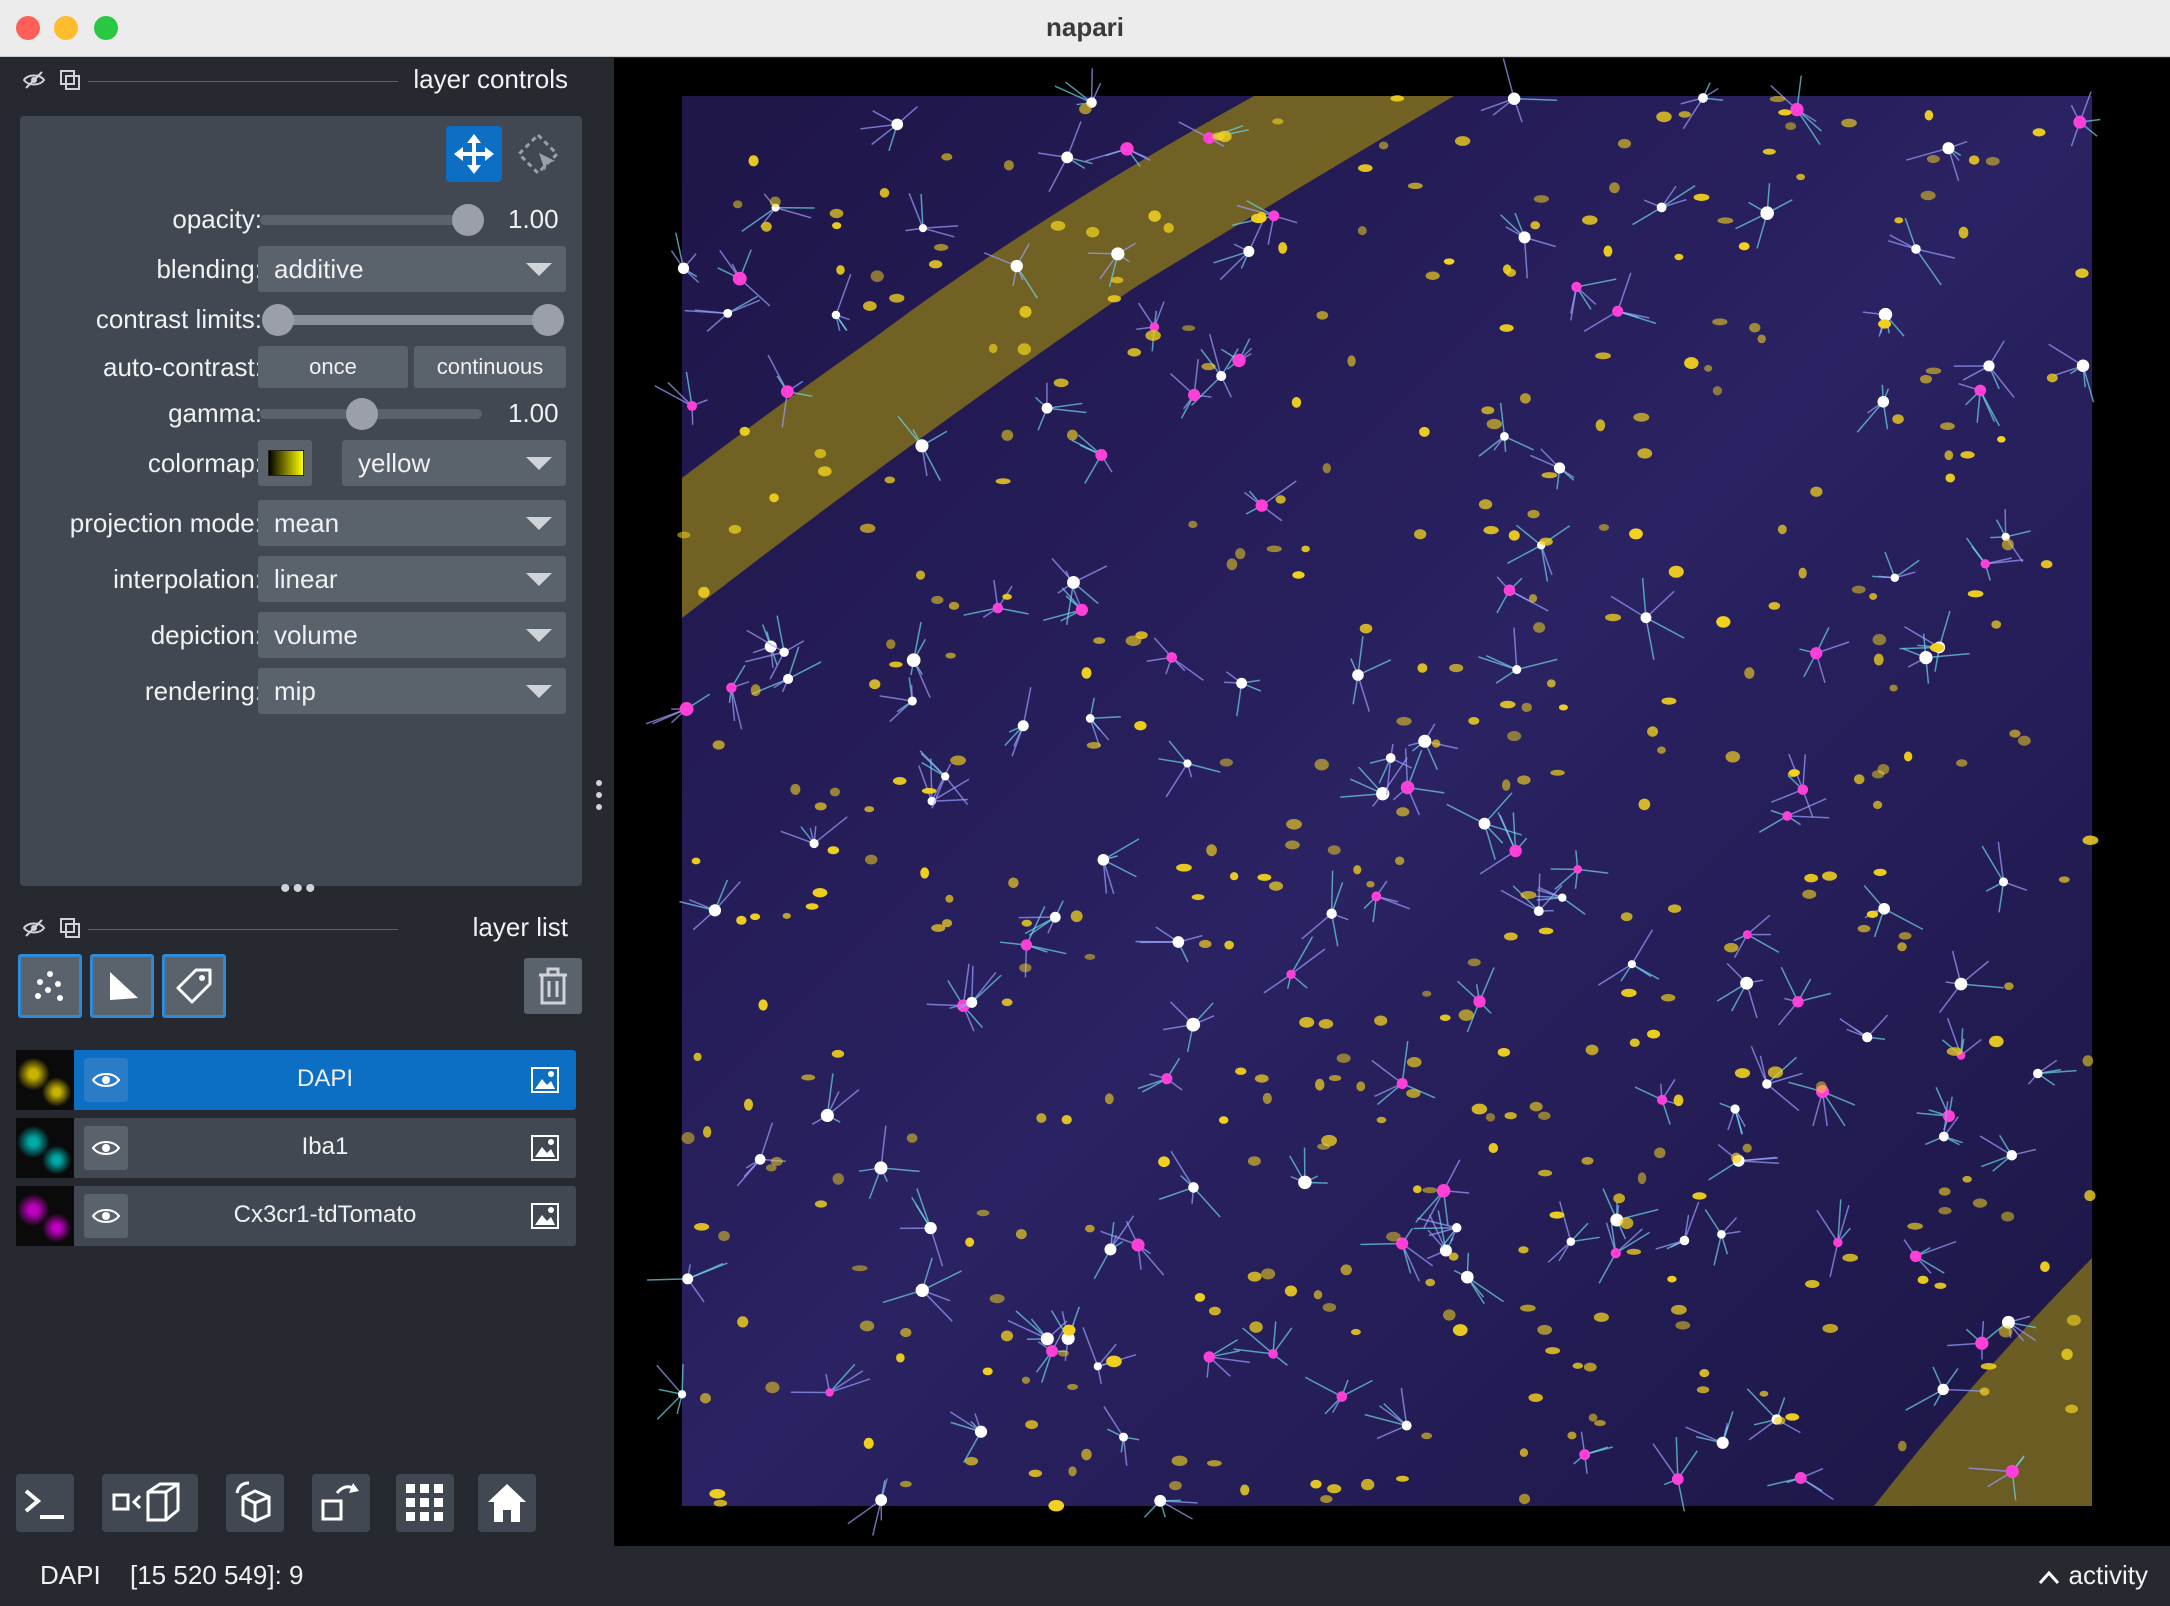 The height and width of the screenshot is (1606, 2170). What do you see at coordinates (412, 269) in the screenshot?
I see `blending-dropdown: additive` at bounding box center [412, 269].